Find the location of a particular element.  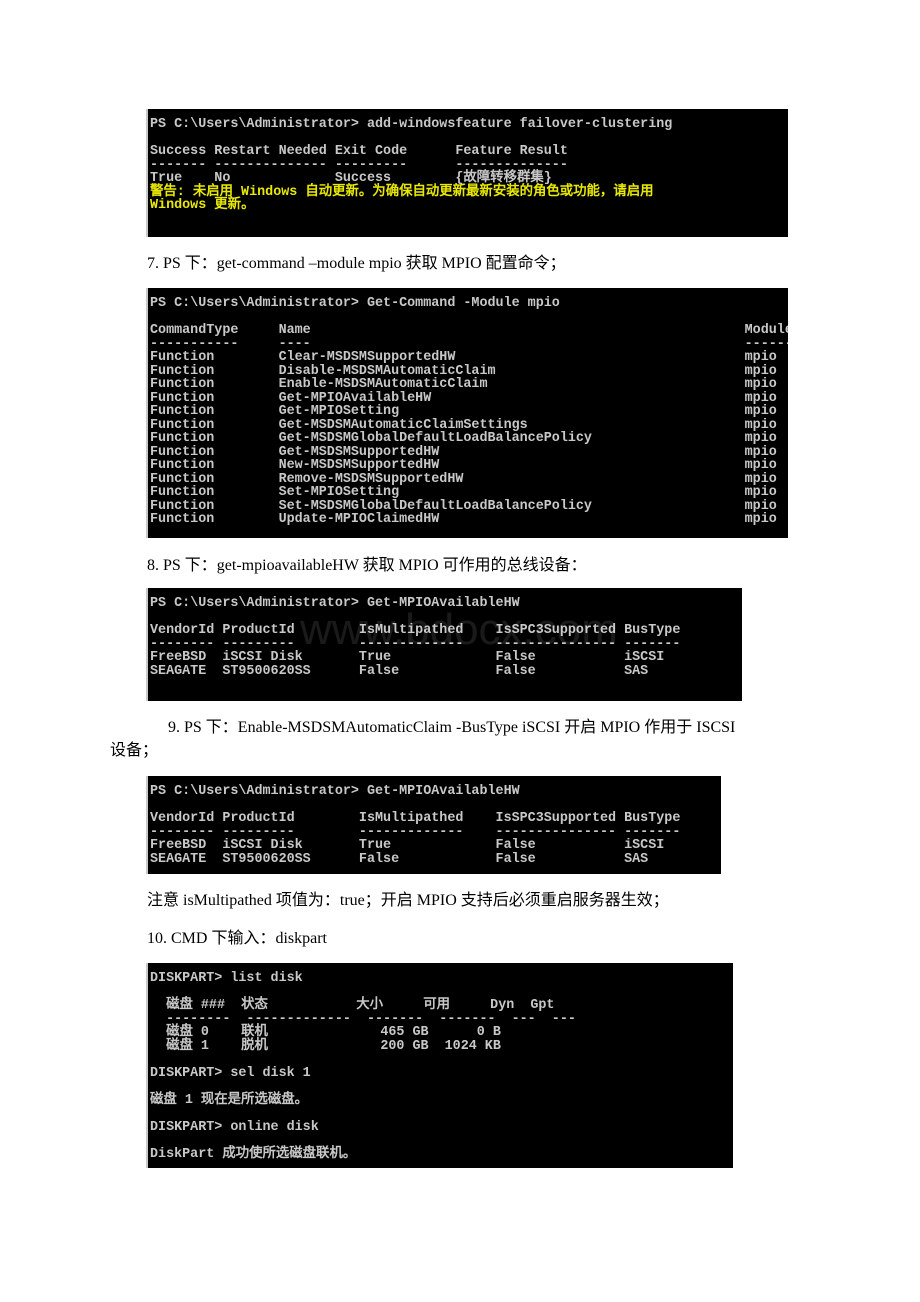

terminal-line: CommandType Name ModuleName is located at coordinates (469, 330).